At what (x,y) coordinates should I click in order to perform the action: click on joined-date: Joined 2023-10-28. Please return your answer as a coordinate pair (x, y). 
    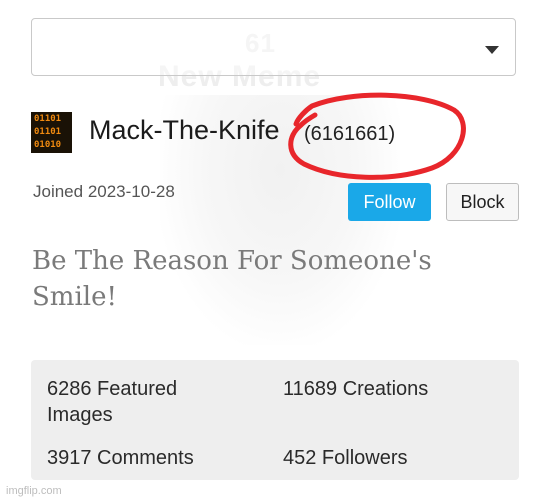
    Looking at the image, I should click on (104, 191).